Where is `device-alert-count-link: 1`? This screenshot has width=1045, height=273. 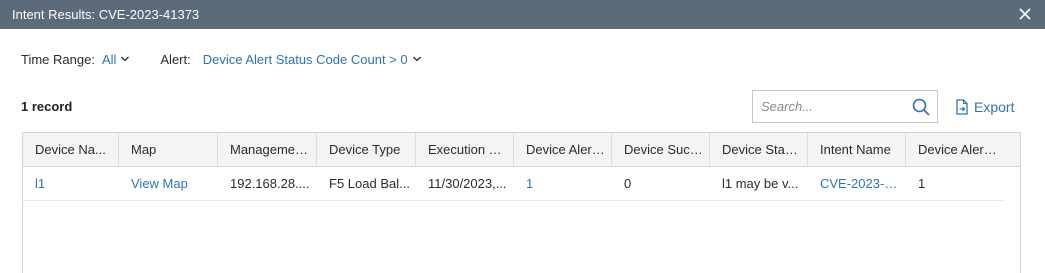 device-alert-count-link: 1 is located at coordinates (563, 184).